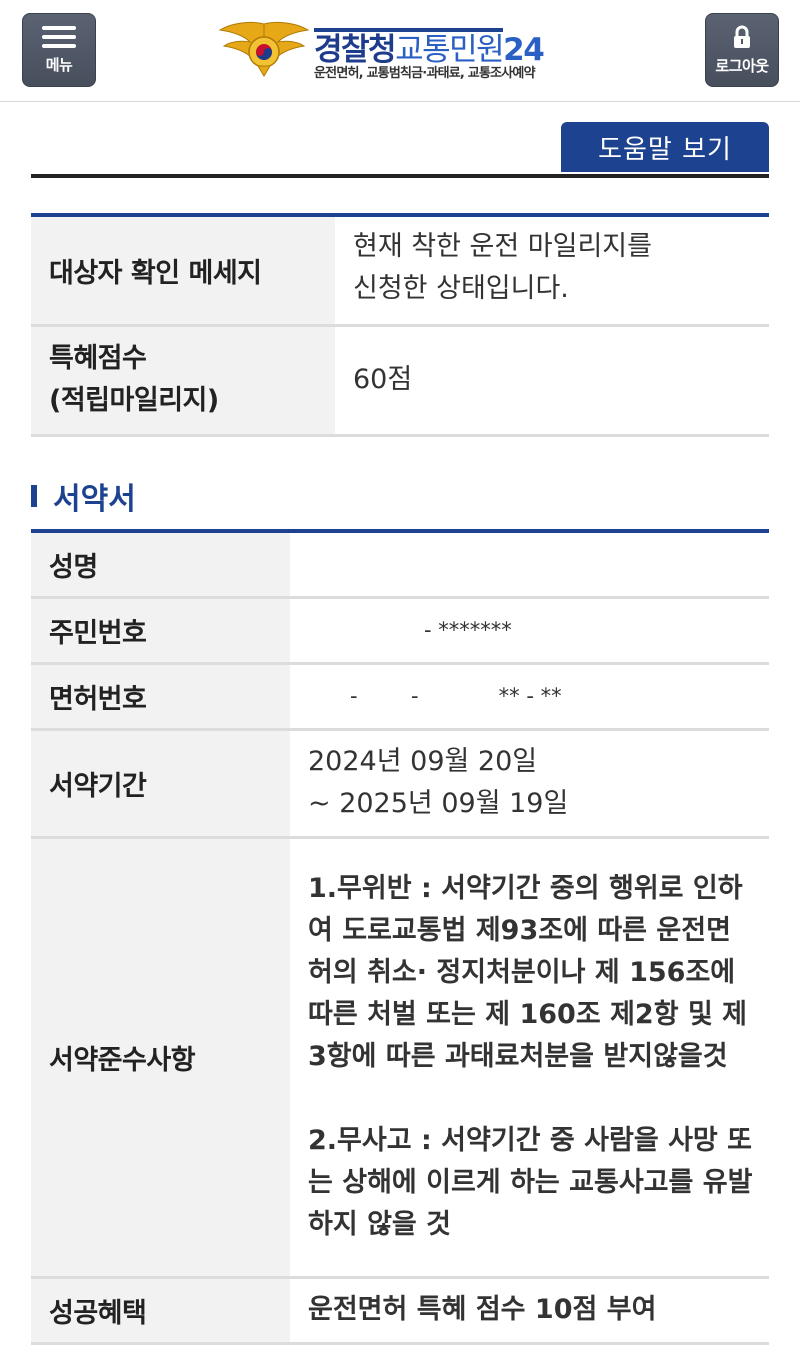 The width and height of the screenshot is (800, 1352). I want to click on logo-subtitle: 운전면허, 교통범칙금·과태료, 교통조사예약, so click(425, 73).